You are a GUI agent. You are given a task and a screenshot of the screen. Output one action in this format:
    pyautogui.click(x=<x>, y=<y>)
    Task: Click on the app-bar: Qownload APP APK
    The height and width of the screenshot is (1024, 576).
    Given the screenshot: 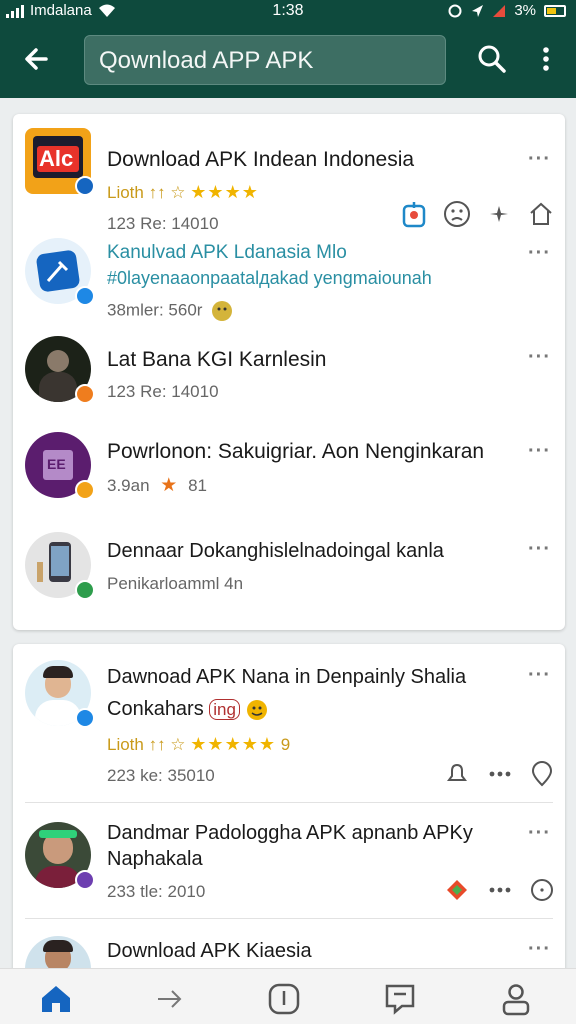 What is the action you would take?
    pyautogui.click(x=288, y=60)
    